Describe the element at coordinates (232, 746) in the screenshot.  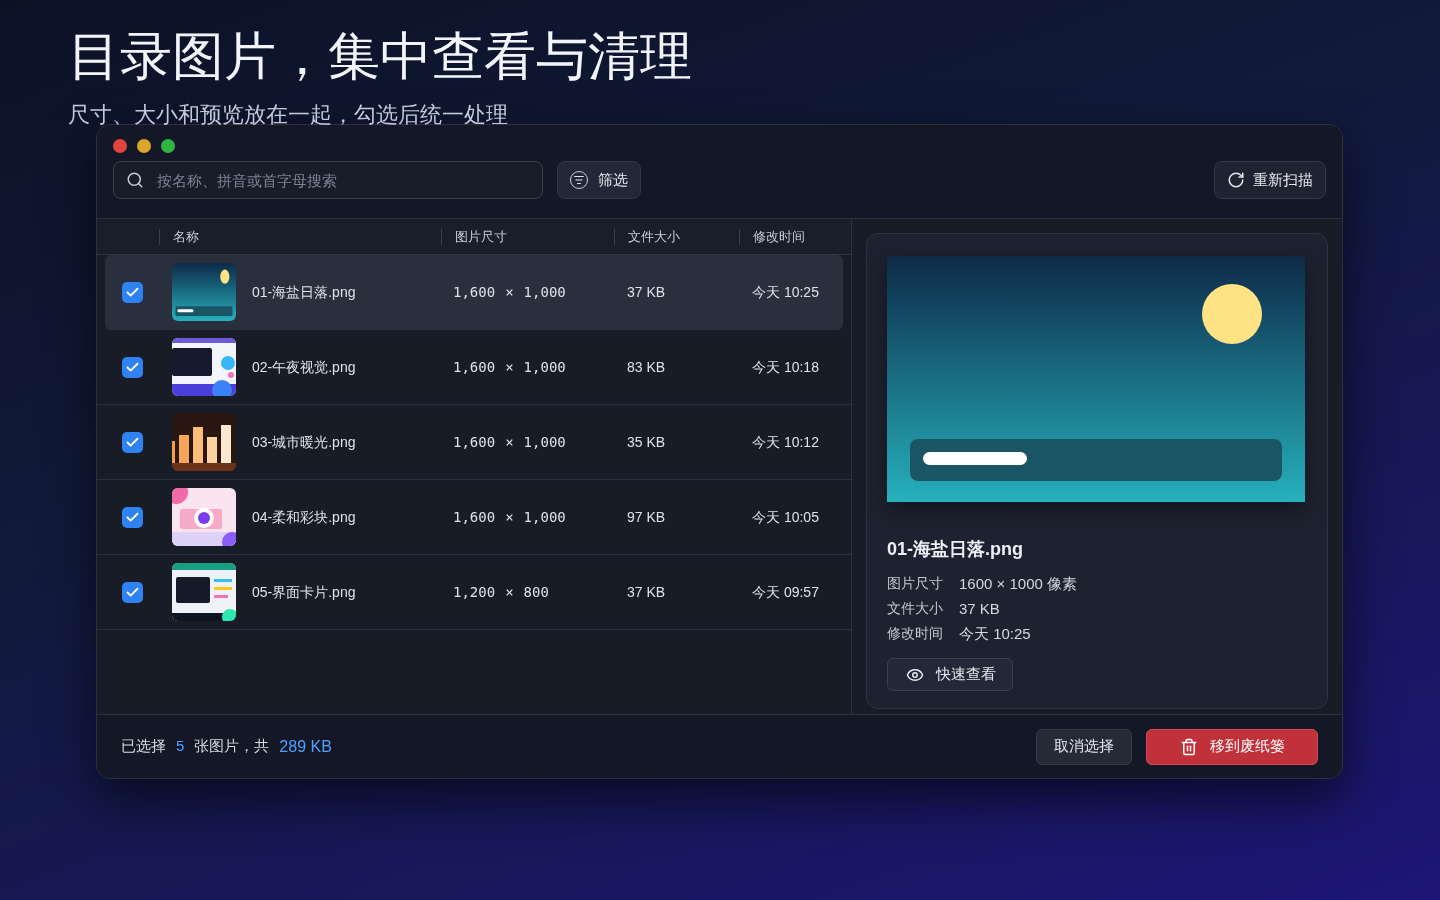
I see `selection-label: 张图片，共` at that location.